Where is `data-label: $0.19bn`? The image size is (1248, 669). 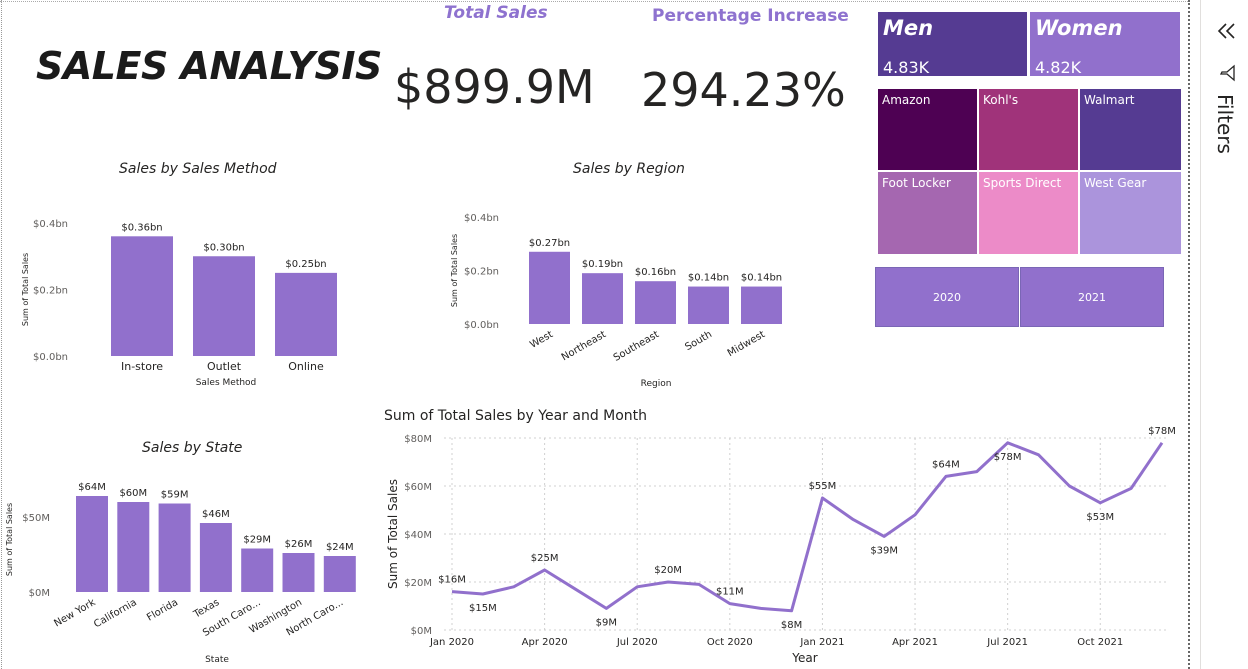 data-label: $0.19bn is located at coordinates (602, 264).